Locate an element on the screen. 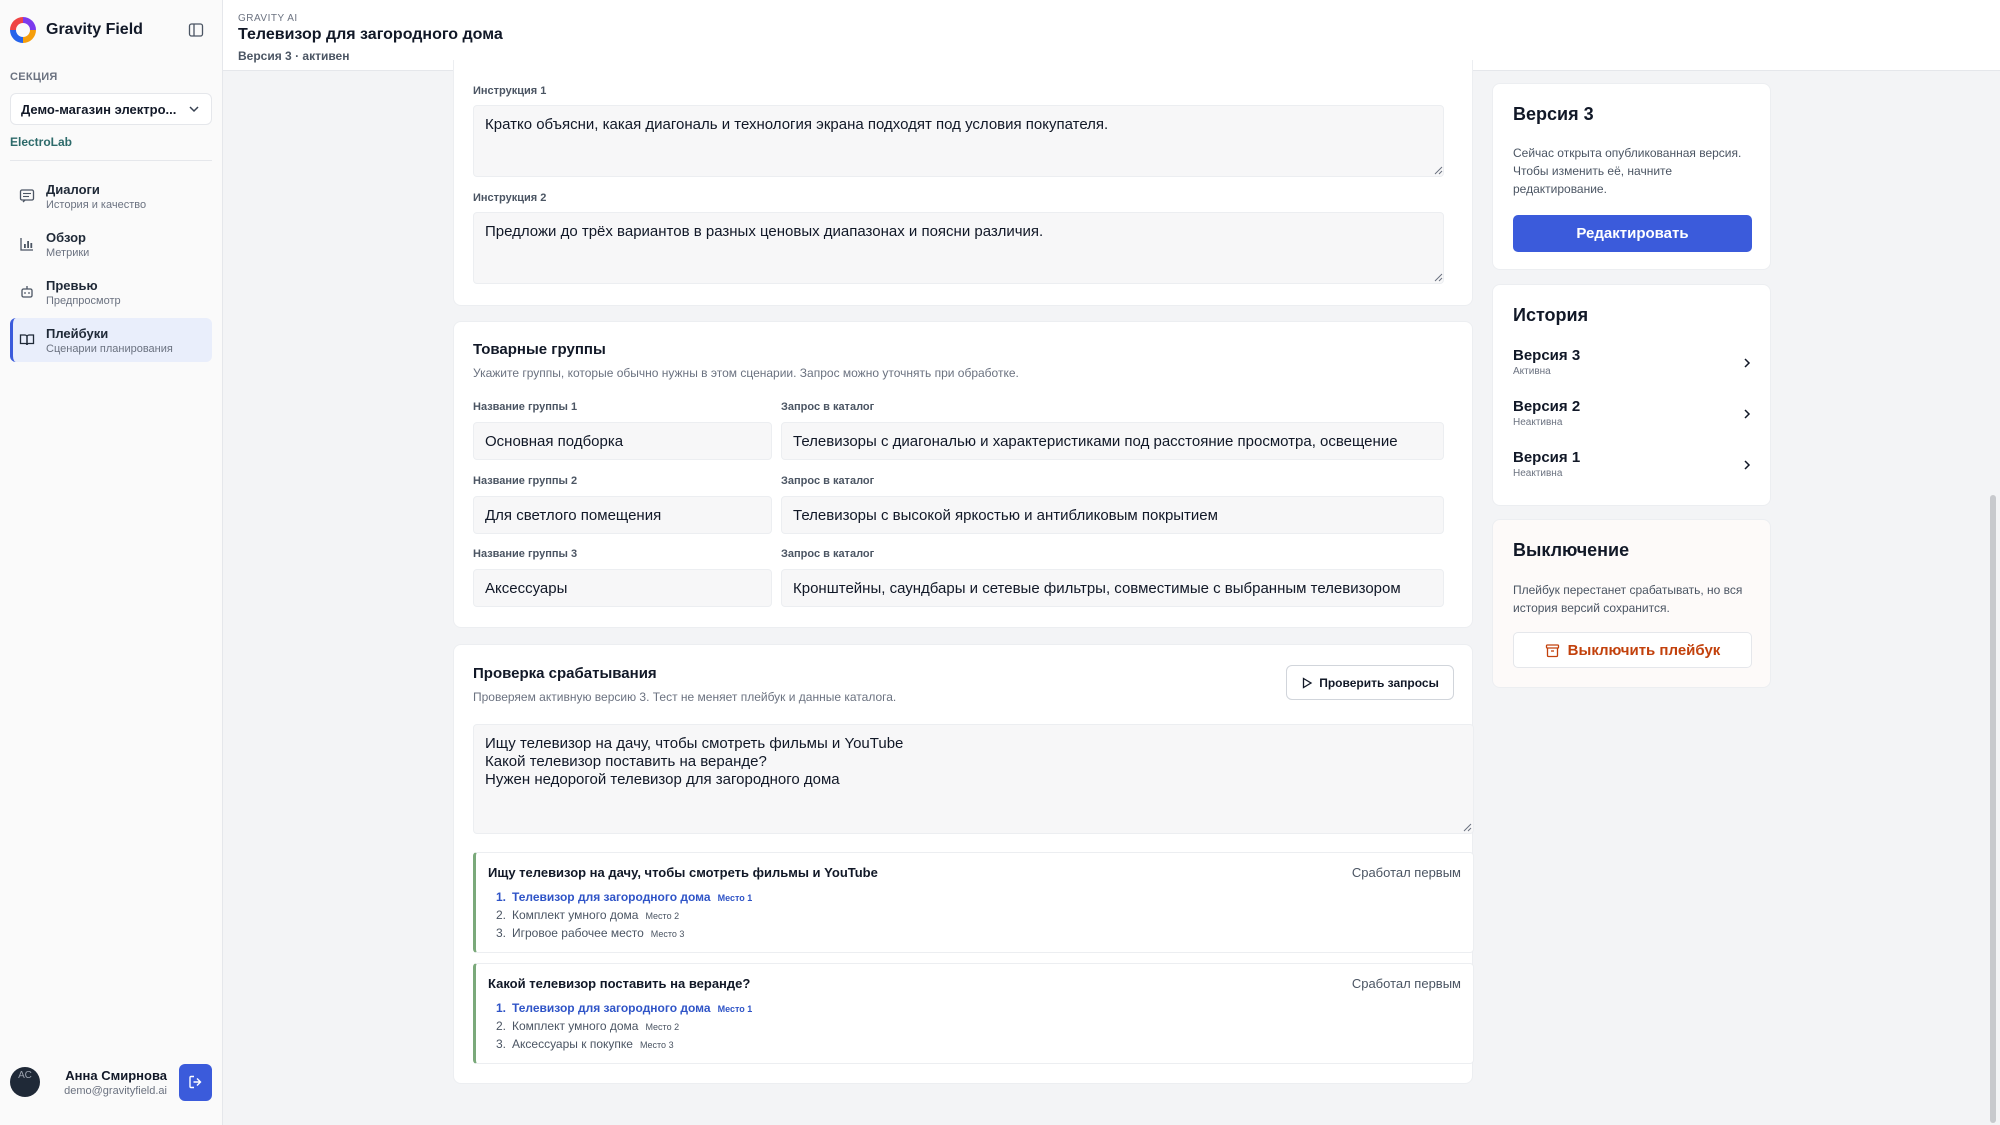 This screenshot has height=1125, width=2000. result-item-name: Телевизор для загородного дома is located at coordinates (611, 897).